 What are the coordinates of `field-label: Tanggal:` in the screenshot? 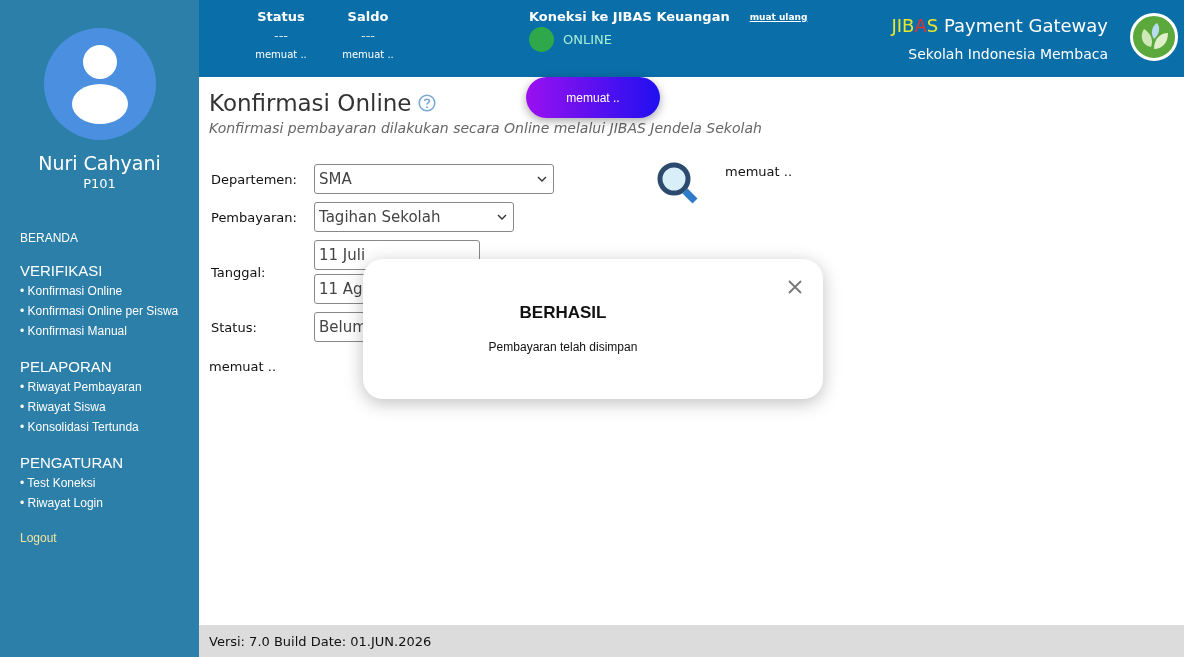 It's located at (238, 272).